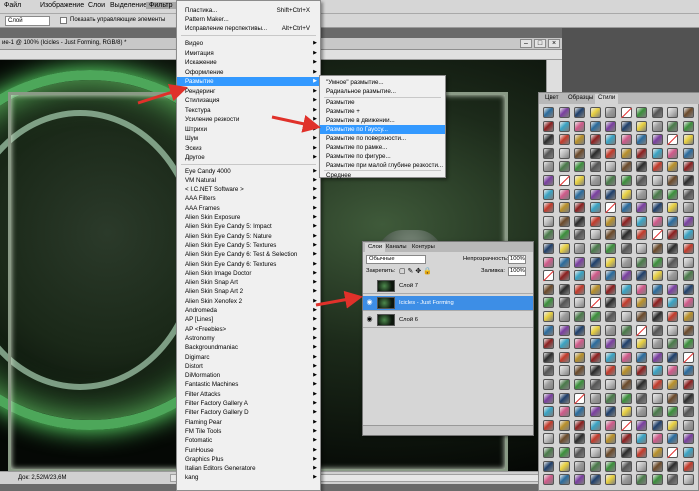 The height and width of the screenshot is (491, 699). I want to click on menu-item-plugin-18: Astronomy ▶, so click(248, 338).